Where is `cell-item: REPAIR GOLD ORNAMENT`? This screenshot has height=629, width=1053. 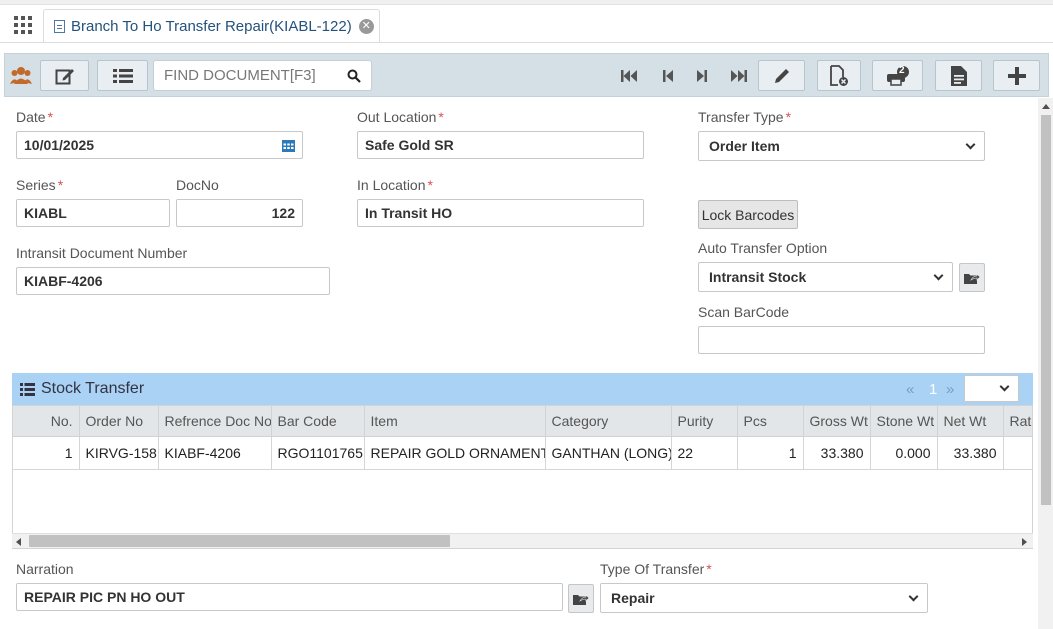 cell-item: REPAIR GOLD ORNAMENT is located at coordinates (455, 453).